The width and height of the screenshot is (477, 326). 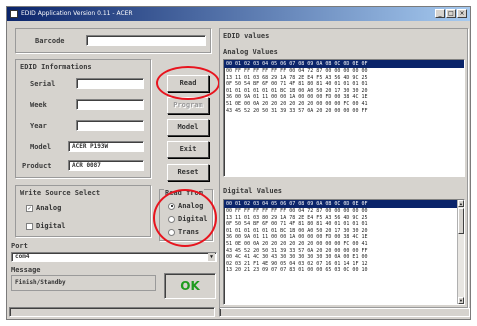 What do you see at coordinates (14, 14) in the screenshot?
I see `app-icon` at bounding box center [14, 14].